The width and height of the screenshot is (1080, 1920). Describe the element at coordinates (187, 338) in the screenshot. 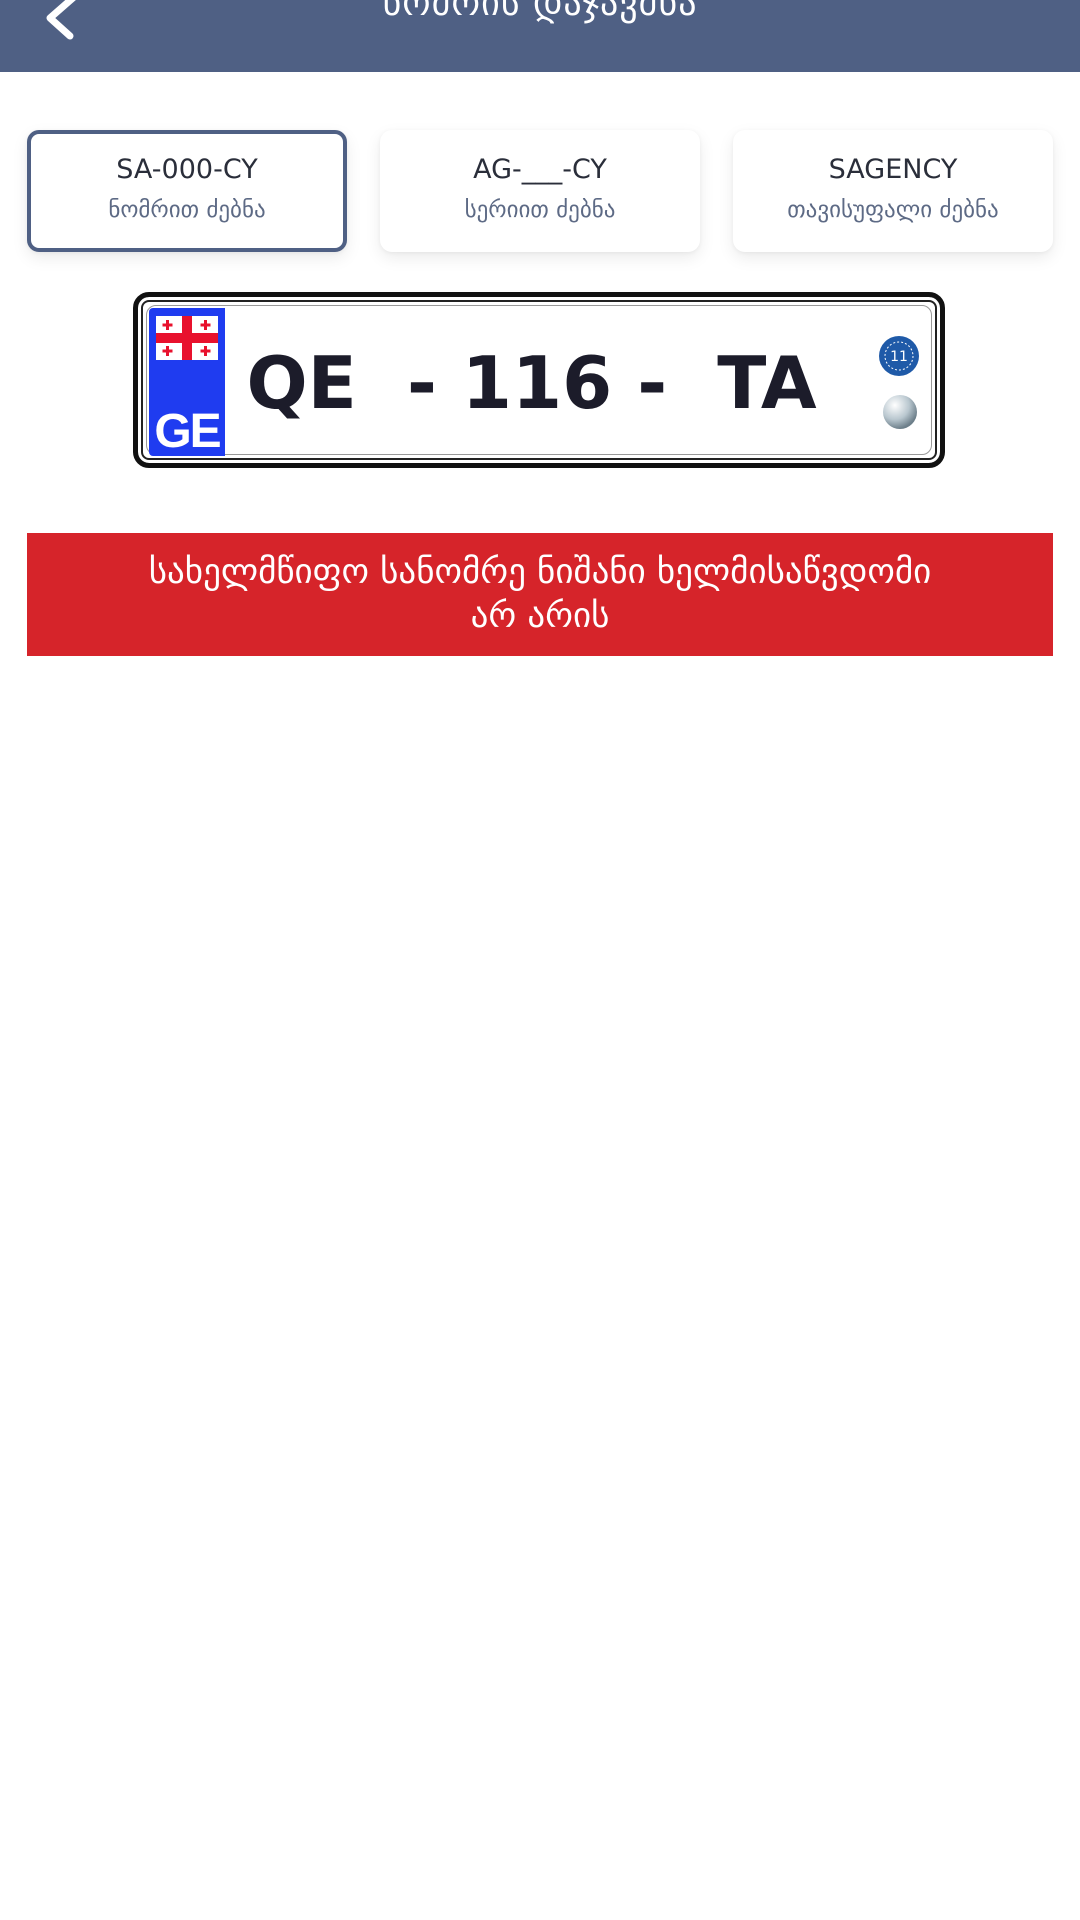

I see `georgia-flag-icon` at that location.